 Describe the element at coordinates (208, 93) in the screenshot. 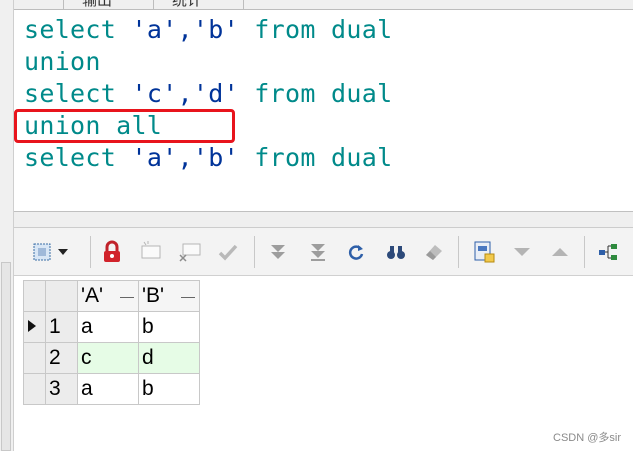

I see `code-line-3: select 'c','d' from dual` at that location.